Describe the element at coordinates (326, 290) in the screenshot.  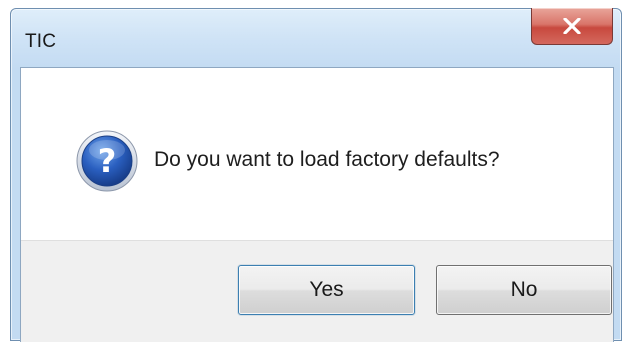
I see `yes-button: Yes` at that location.